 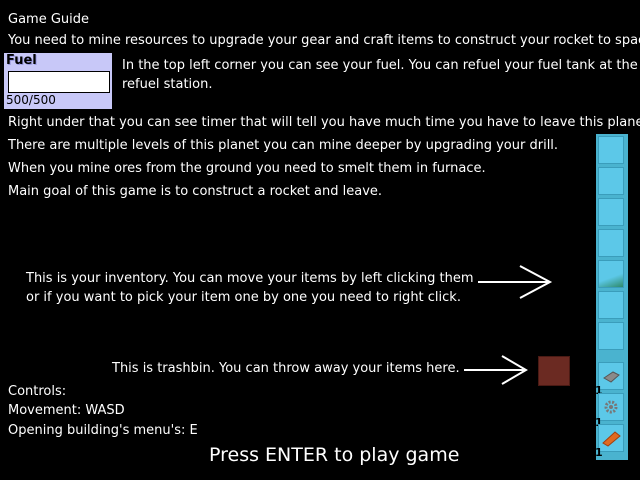 I want to click on item-count: 1, so click(x=599, y=452).